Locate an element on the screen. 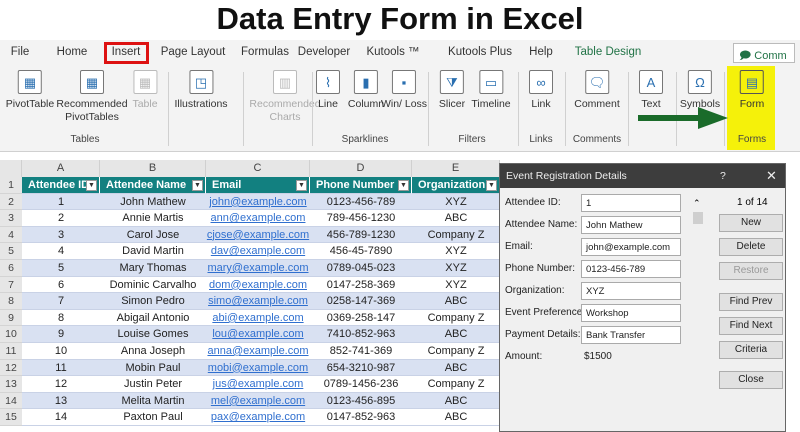 The width and height of the screenshot is (800, 432). field-input: Workshop is located at coordinates (631, 313).